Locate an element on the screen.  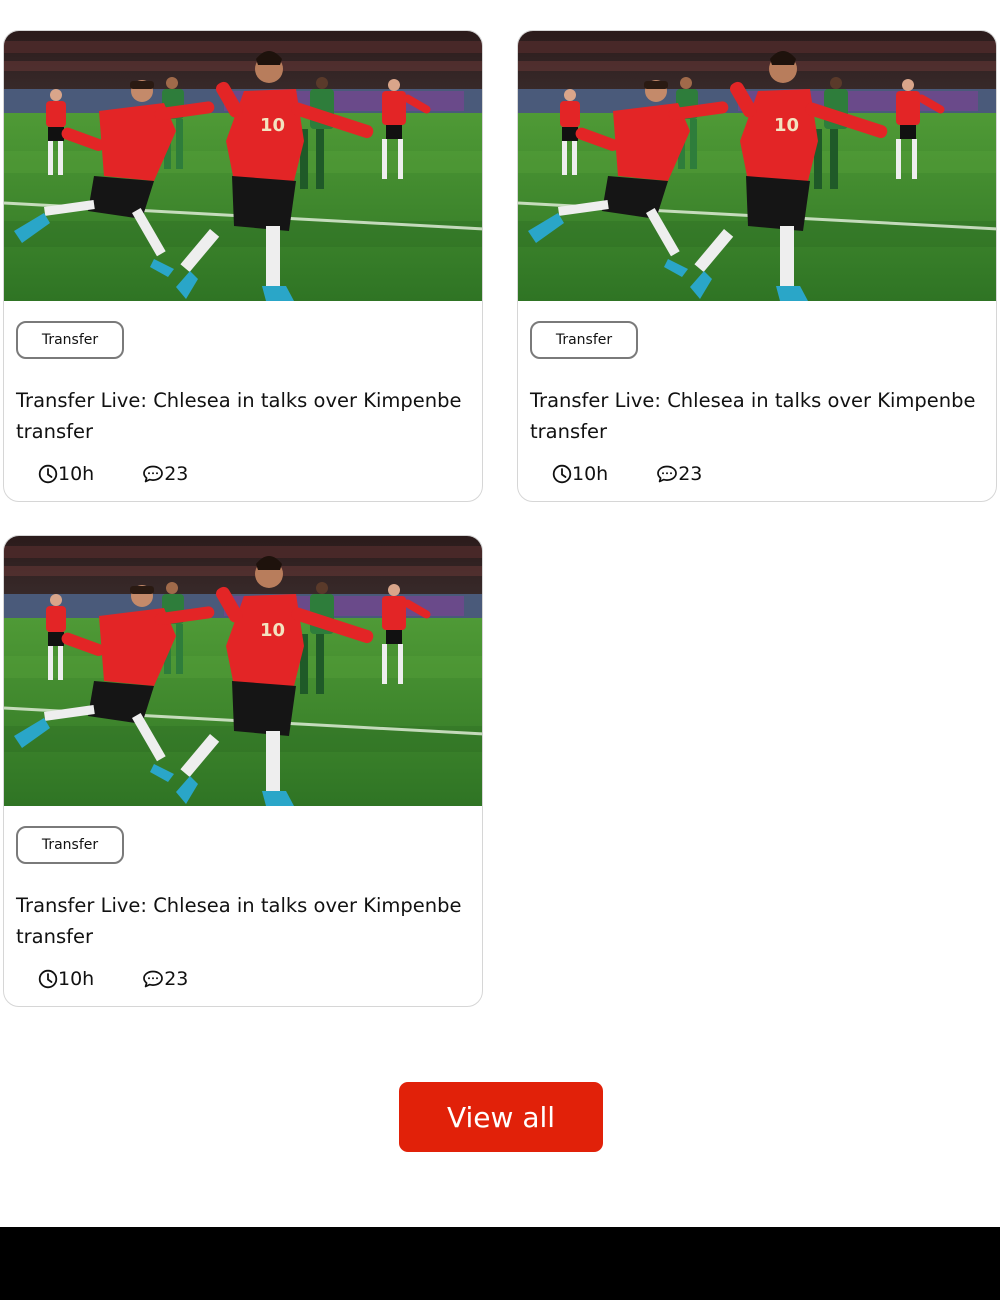
view-all-button: View all is located at coordinates (501, 1117).